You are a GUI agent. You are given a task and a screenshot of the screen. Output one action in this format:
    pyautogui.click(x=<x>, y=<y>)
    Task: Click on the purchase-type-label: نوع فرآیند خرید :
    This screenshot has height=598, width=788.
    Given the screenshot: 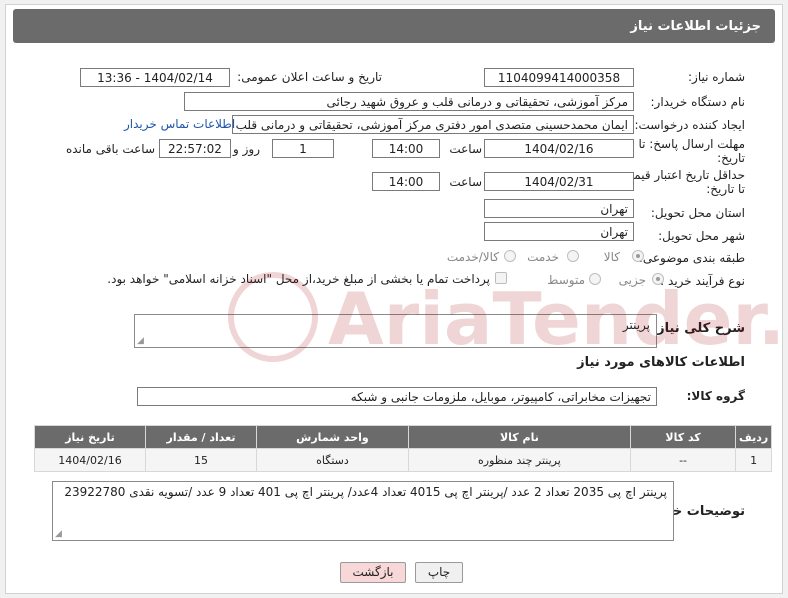 What is the action you would take?
    pyautogui.click(x=702, y=281)
    